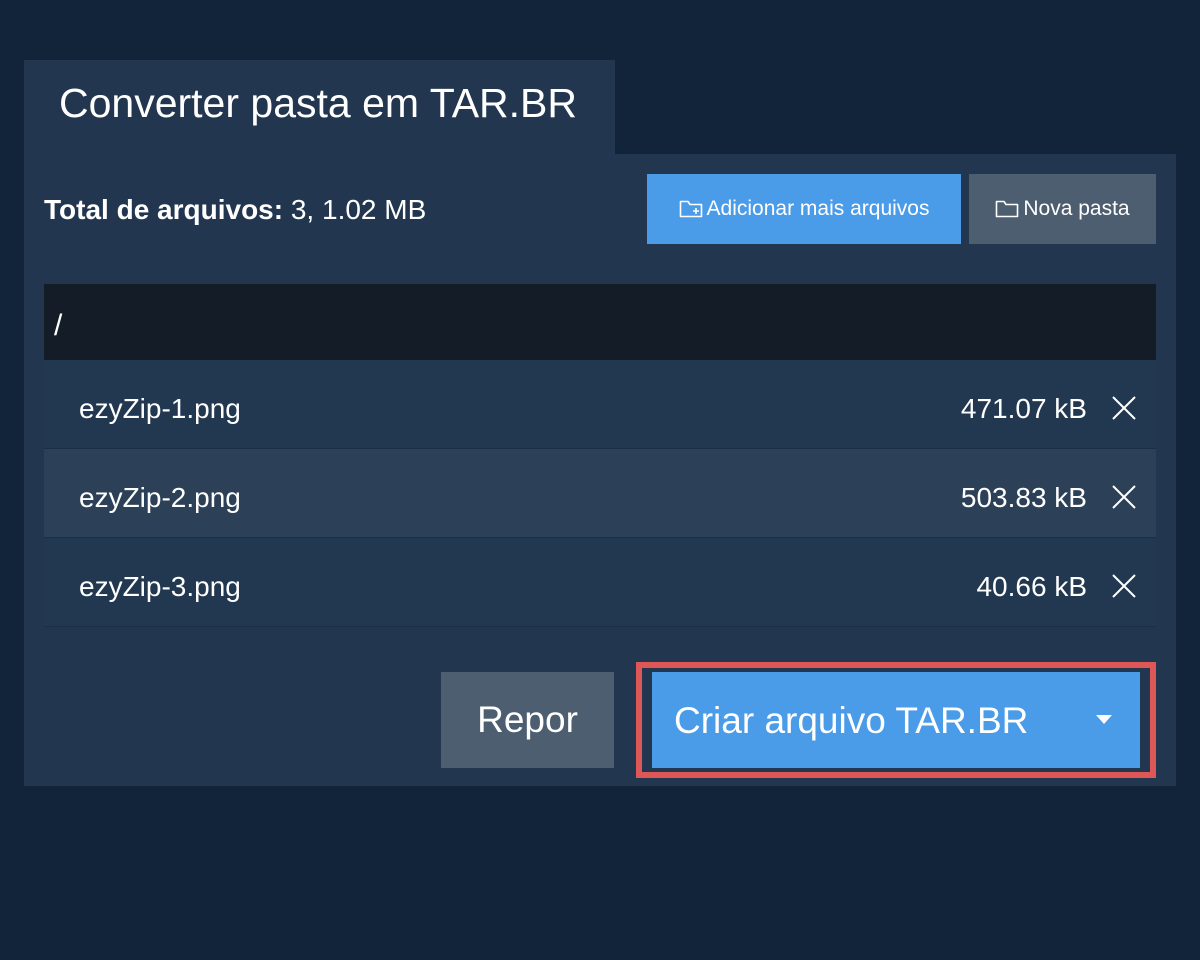 The image size is (1200, 960). What do you see at coordinates (160, 408) in the screenshot?
I see `file-name: ezyZip-1.png` at bounding box center [160, 408].